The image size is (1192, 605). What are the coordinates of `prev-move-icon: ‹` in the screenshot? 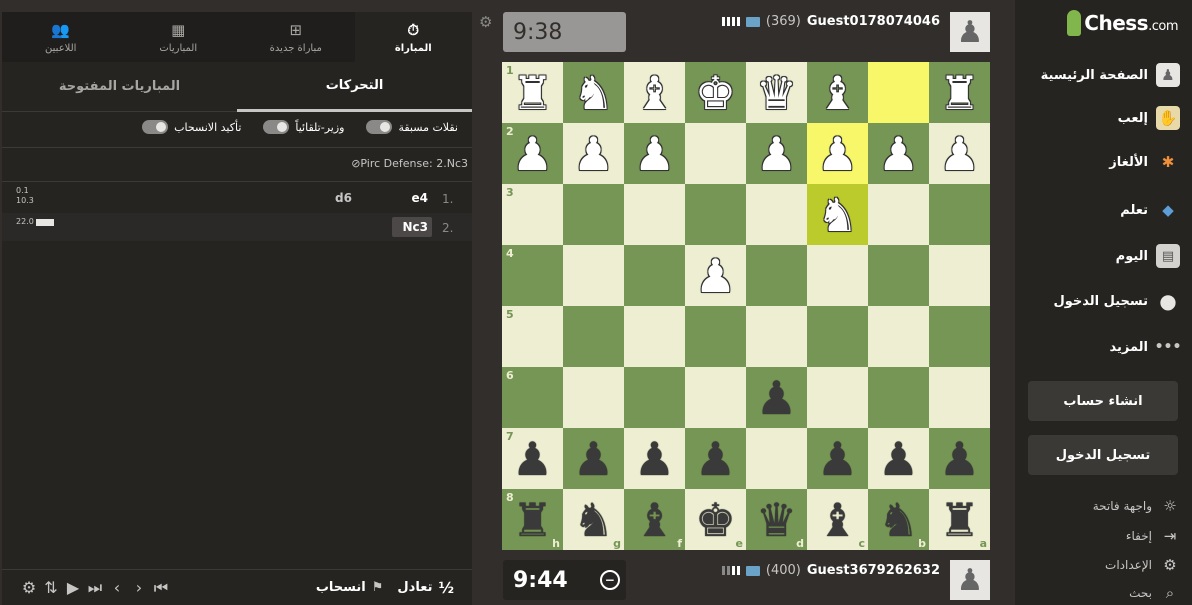 It's located at (117, 587).